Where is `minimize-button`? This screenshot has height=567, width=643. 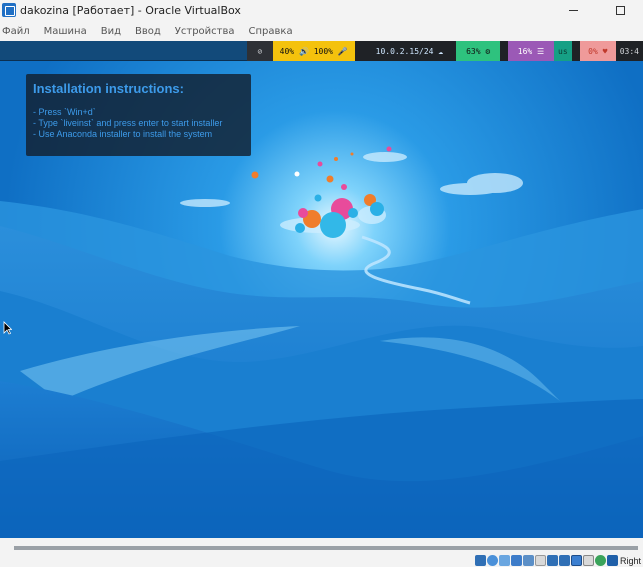
minimize-button is located at coordinates (573, 10).